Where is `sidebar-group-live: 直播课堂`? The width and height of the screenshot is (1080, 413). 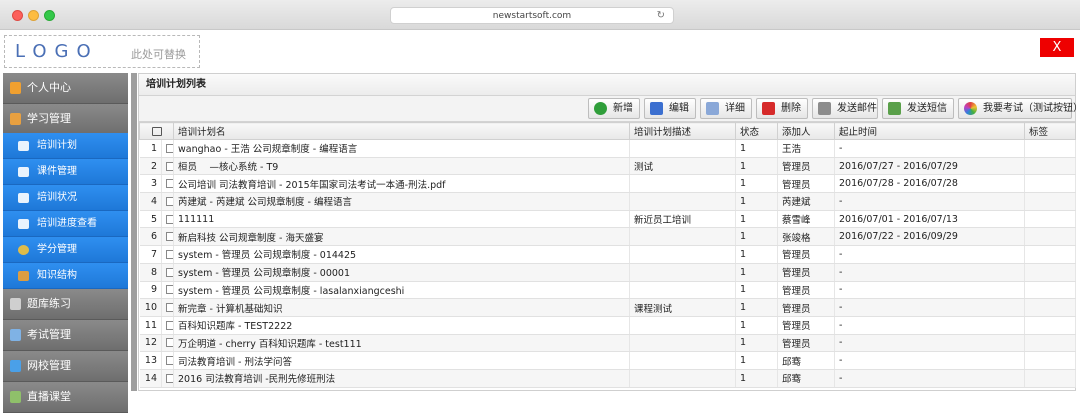
sidebar-group-live: 直播课堂 is located at coordinates (65, 397).